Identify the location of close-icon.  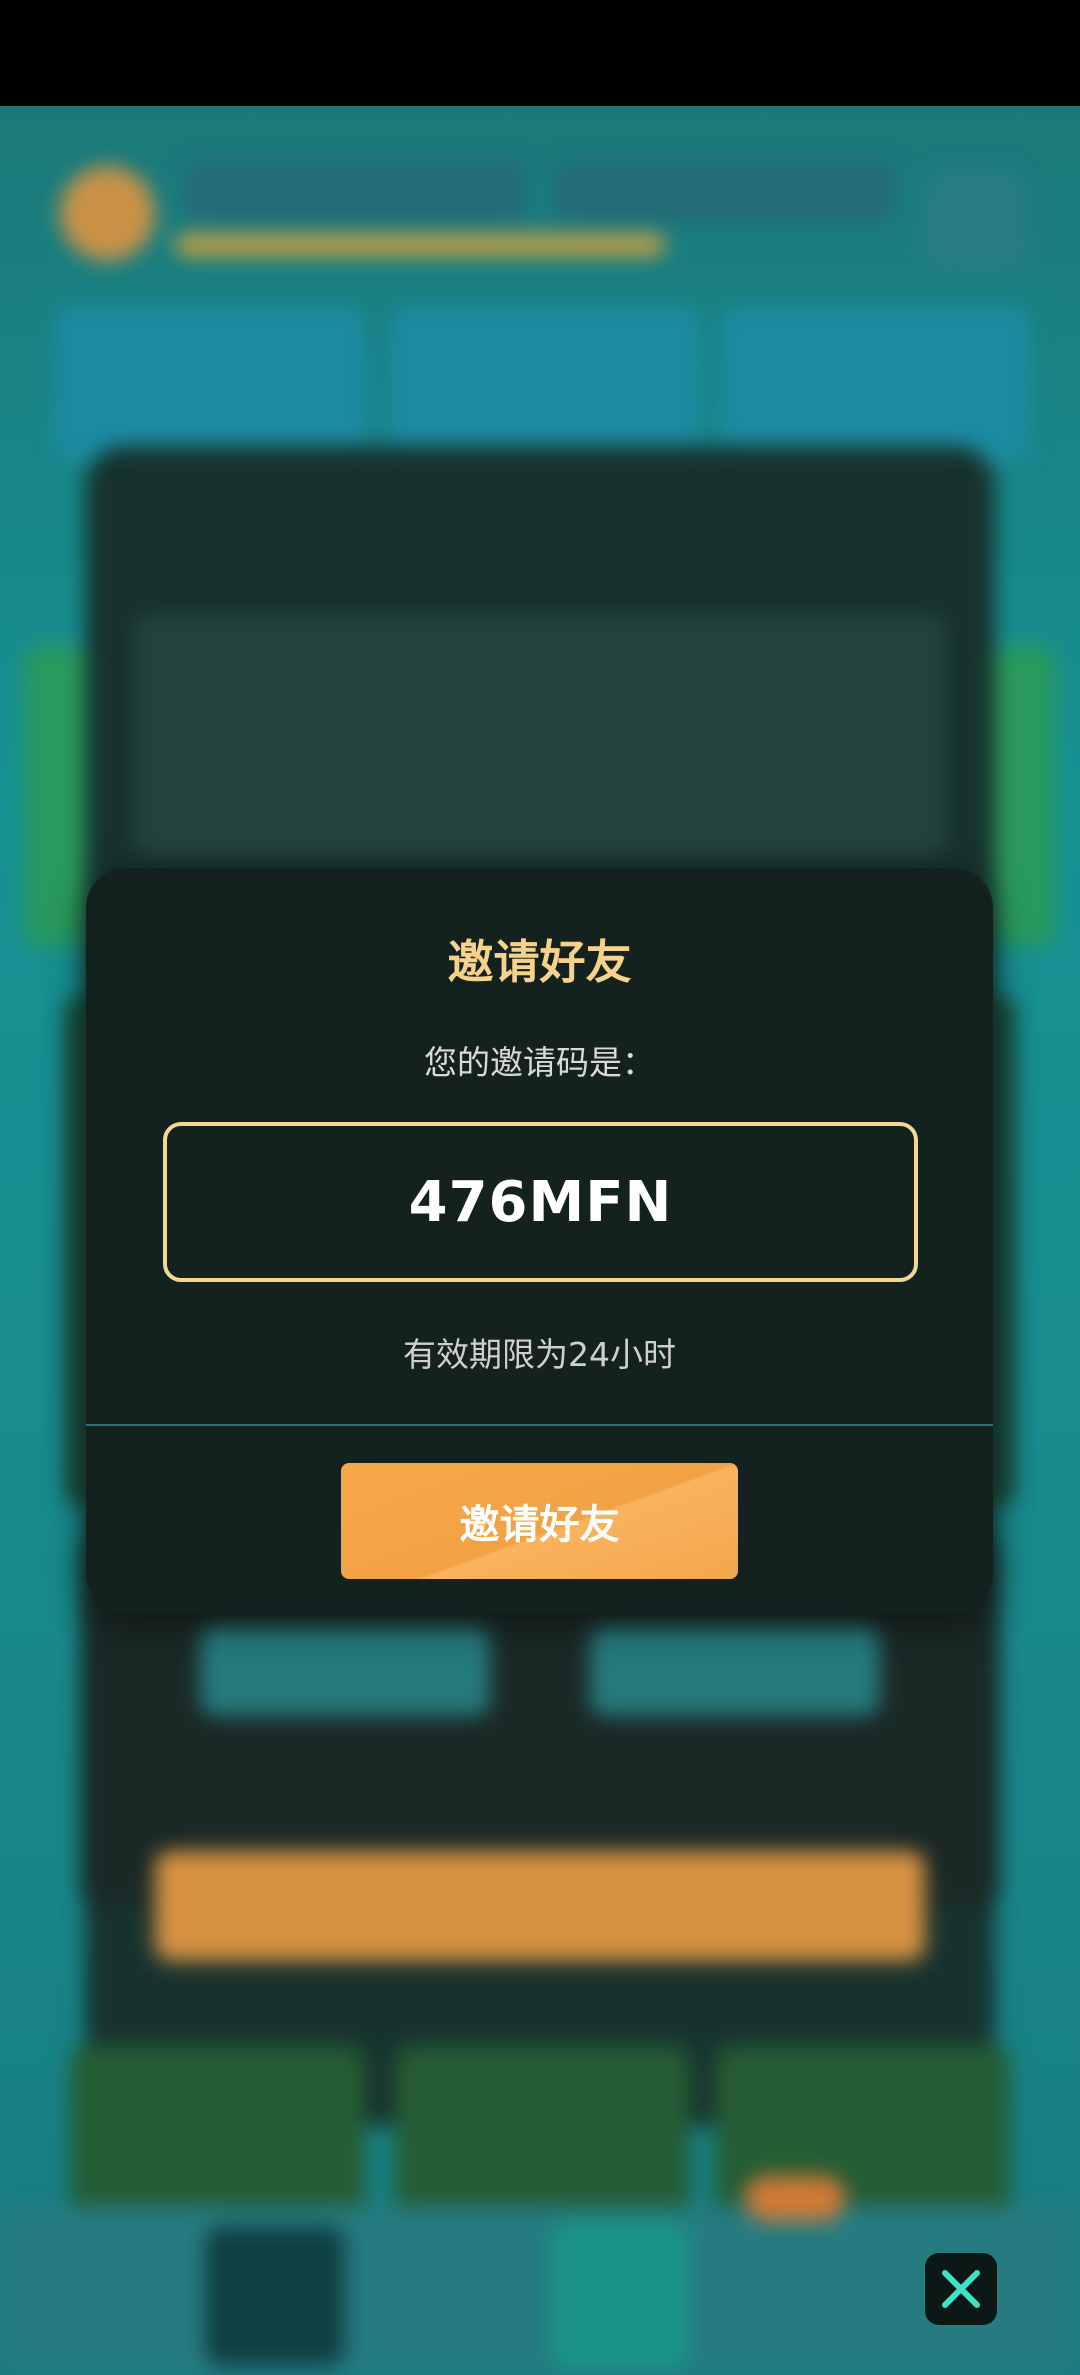
(961, 2289).